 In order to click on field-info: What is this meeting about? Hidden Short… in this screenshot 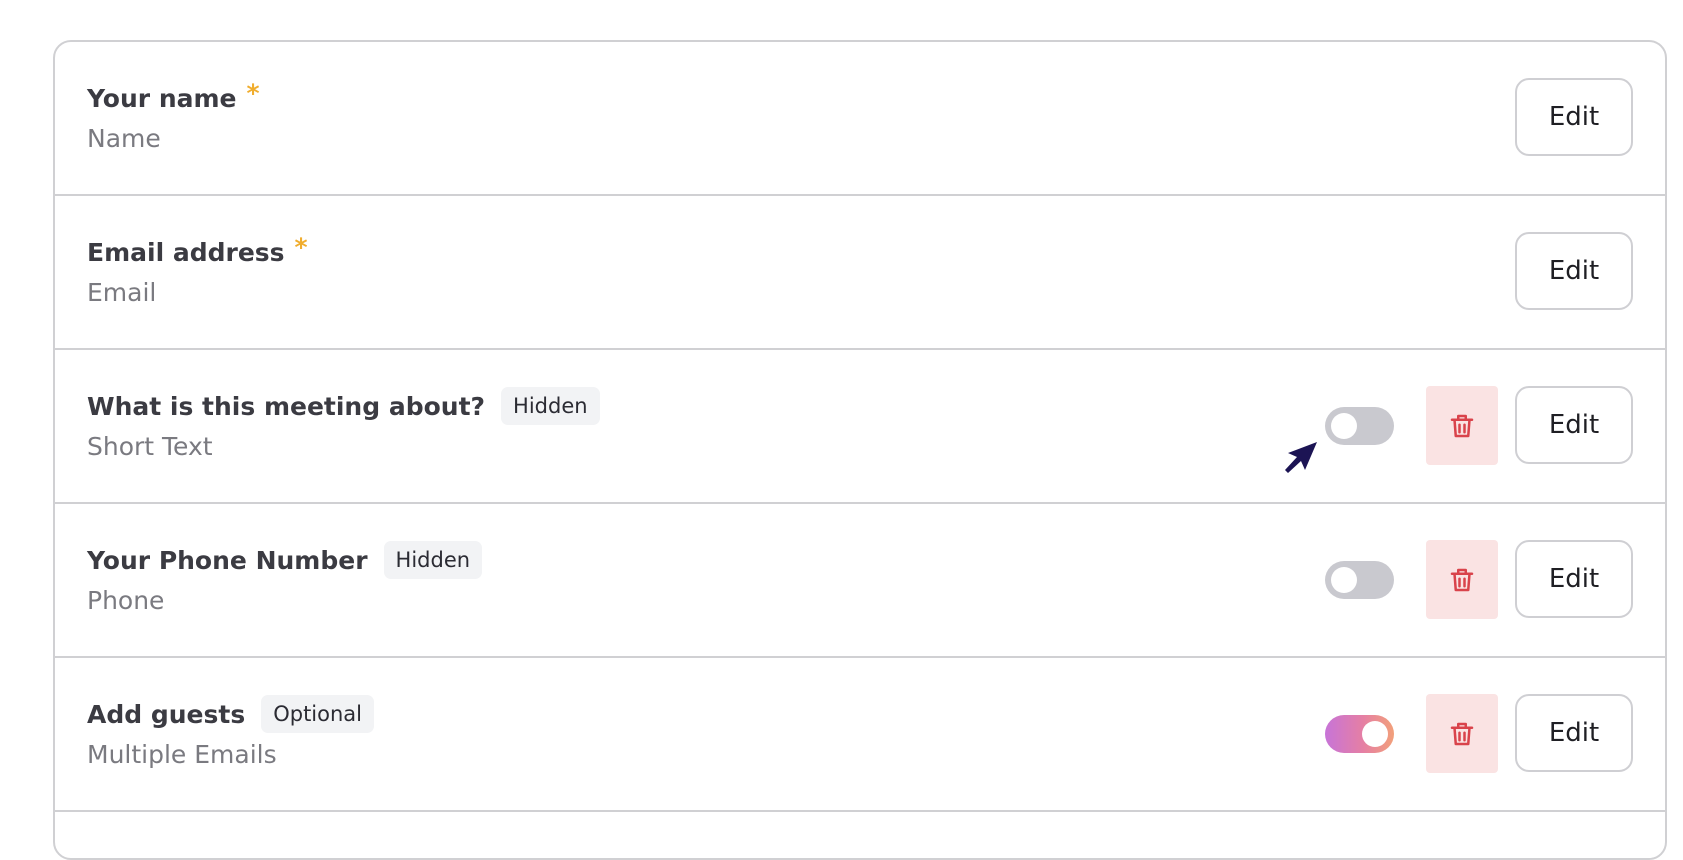, I will do `click(343, 422)`.